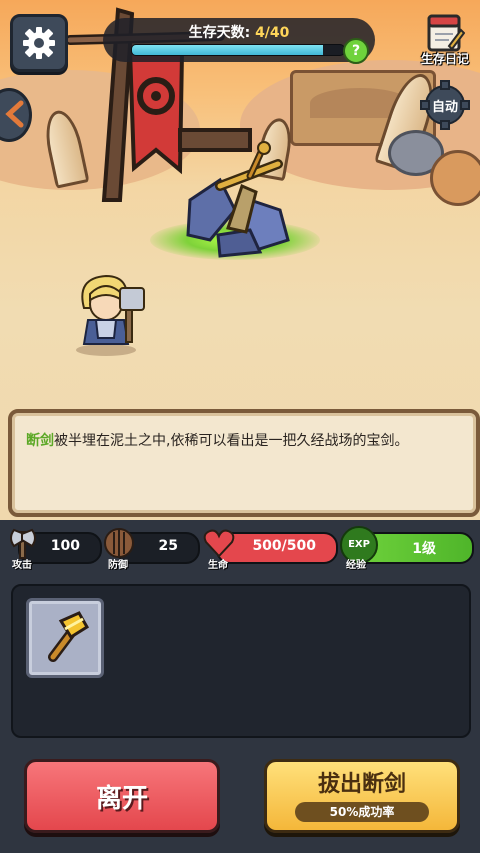 The image size is (480, 853). I want to click on auto-label: 自动, so click(444, 107).